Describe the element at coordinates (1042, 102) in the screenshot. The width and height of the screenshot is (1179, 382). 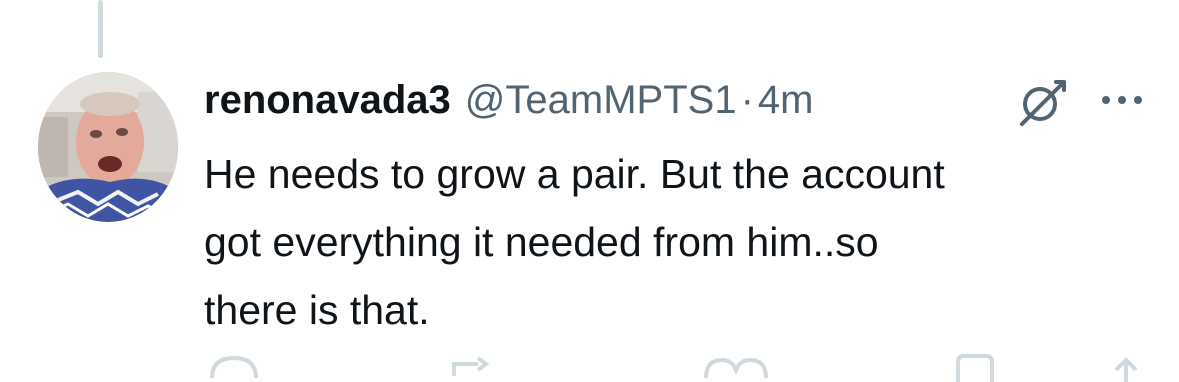
I see `grok-icon` at that location.